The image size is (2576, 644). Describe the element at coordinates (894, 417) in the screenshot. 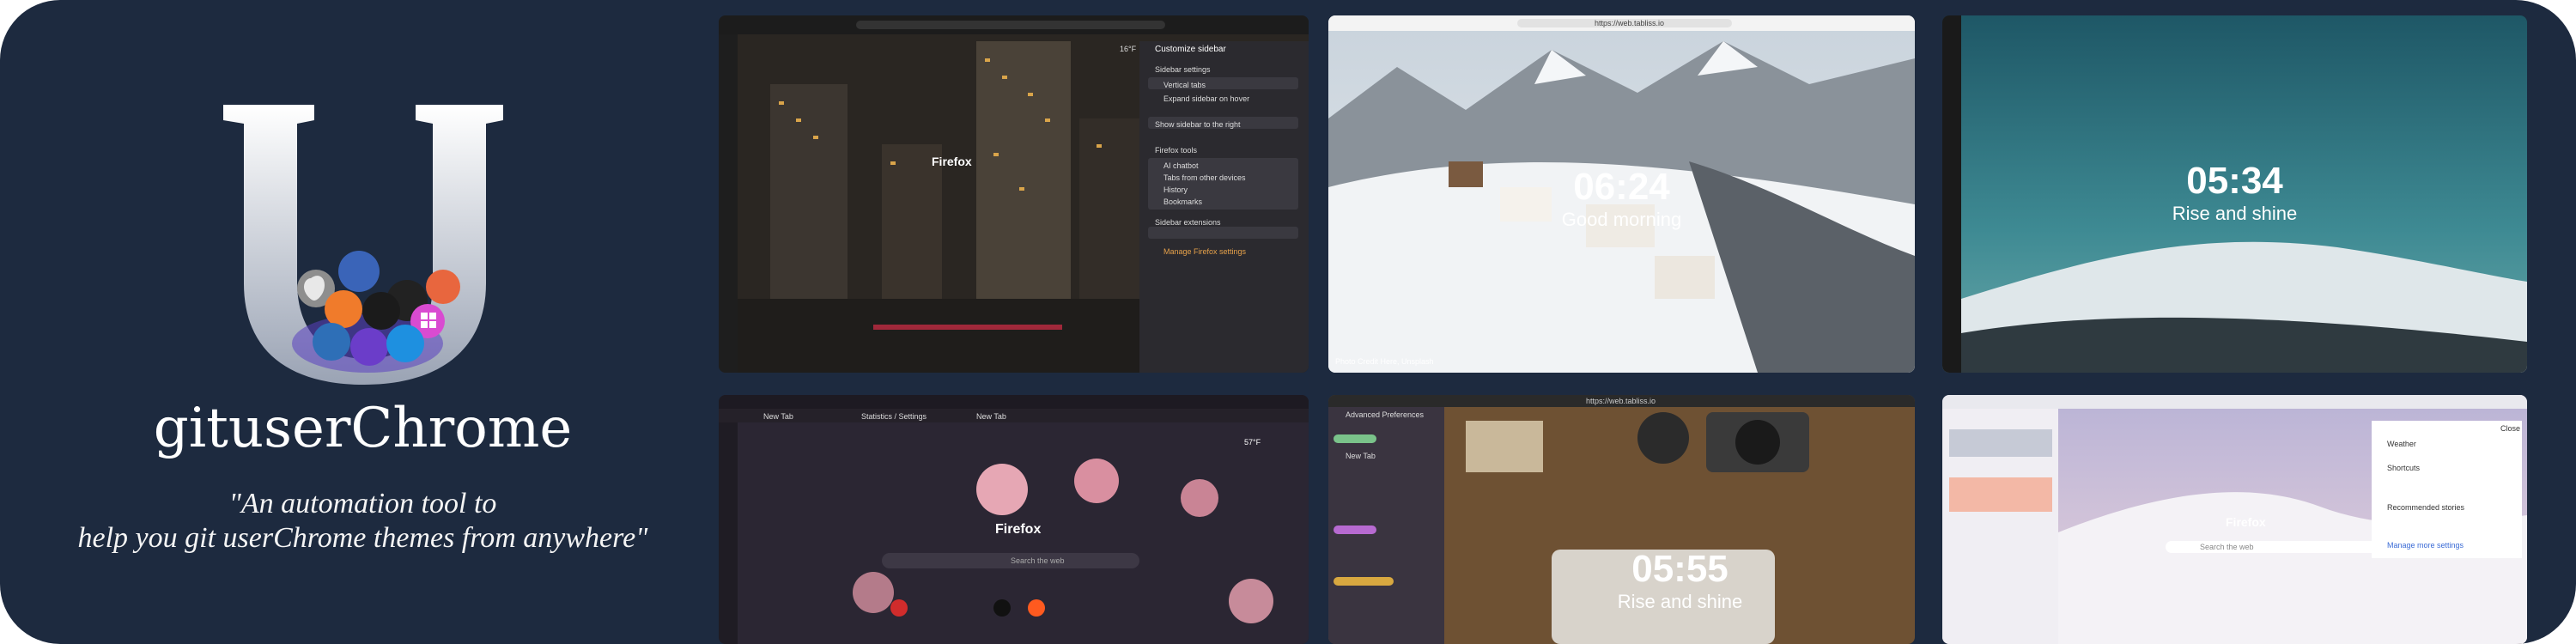

I see `tab: Statistics / Settings` at that location.